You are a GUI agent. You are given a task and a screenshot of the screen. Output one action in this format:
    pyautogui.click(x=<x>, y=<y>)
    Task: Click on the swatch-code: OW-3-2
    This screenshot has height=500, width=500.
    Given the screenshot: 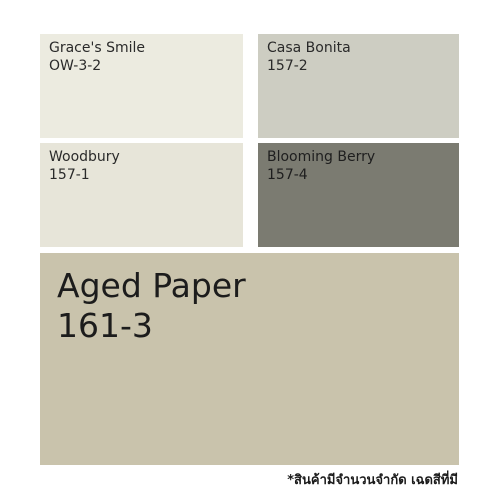 What is the action you would take?
    pyautogui.click(x=75, y=66)
    